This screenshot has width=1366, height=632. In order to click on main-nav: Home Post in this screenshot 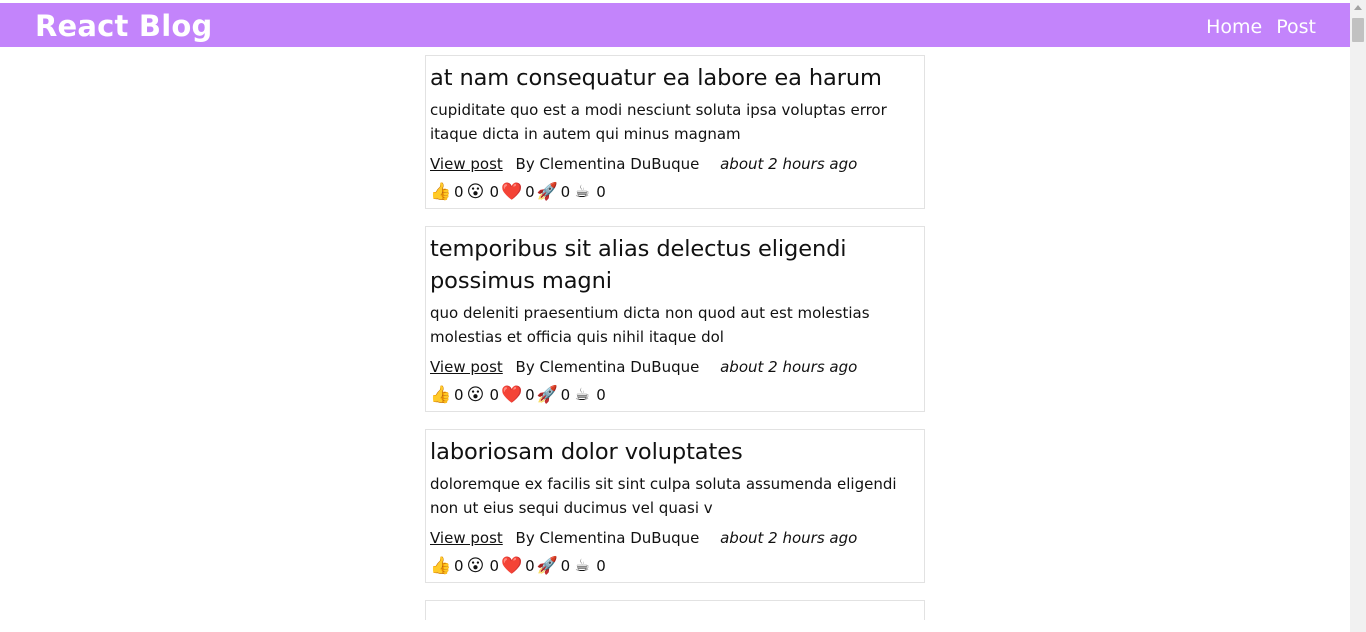, I will do `click(1257, 27)`.